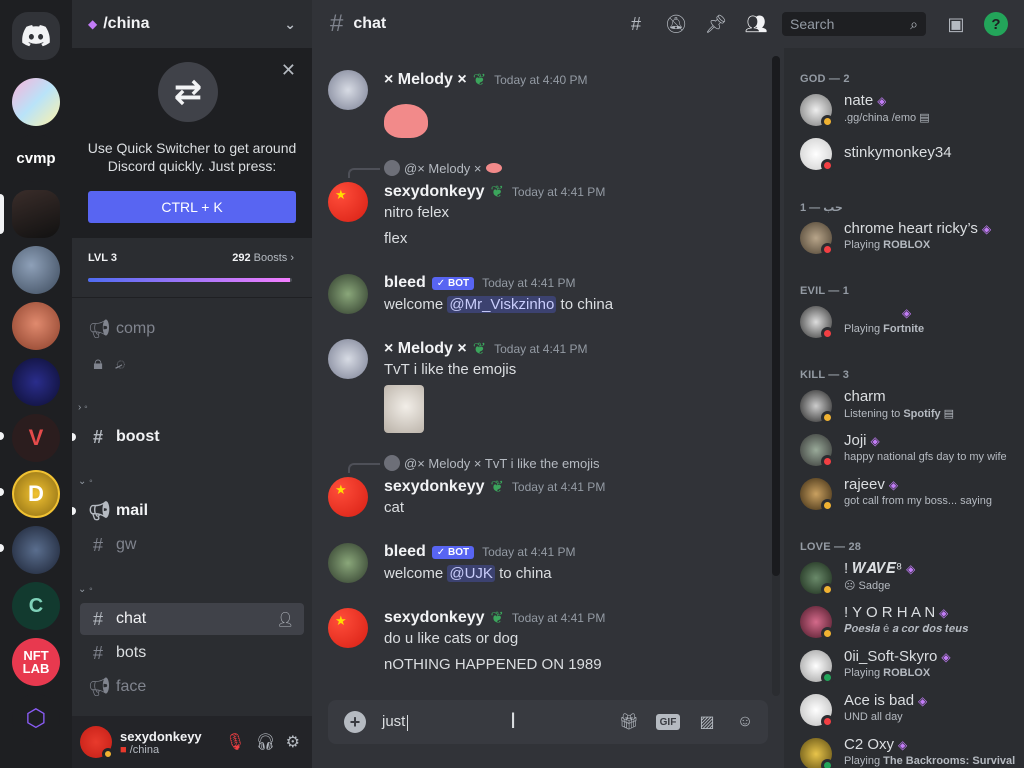  What do you see at coordinates (395, 722) in the screenshot?
I see `message-input: just` at bounding box center [395, 722].